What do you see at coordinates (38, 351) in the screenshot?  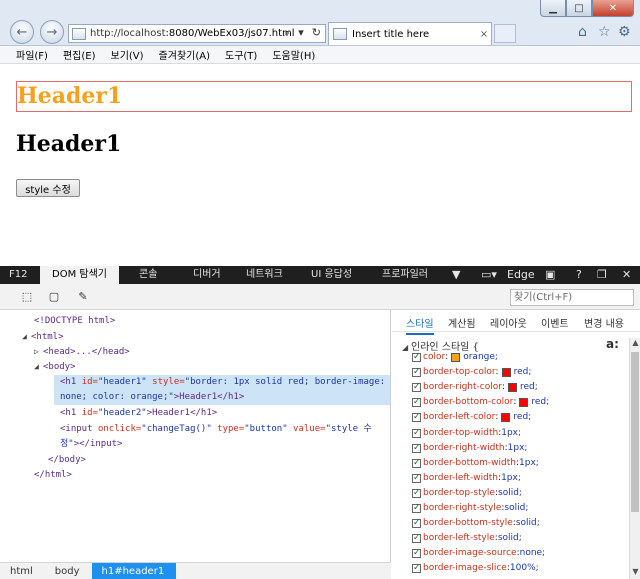 I see `collapsed-triangle-icon: ▷` at bounding box center [38, 351].